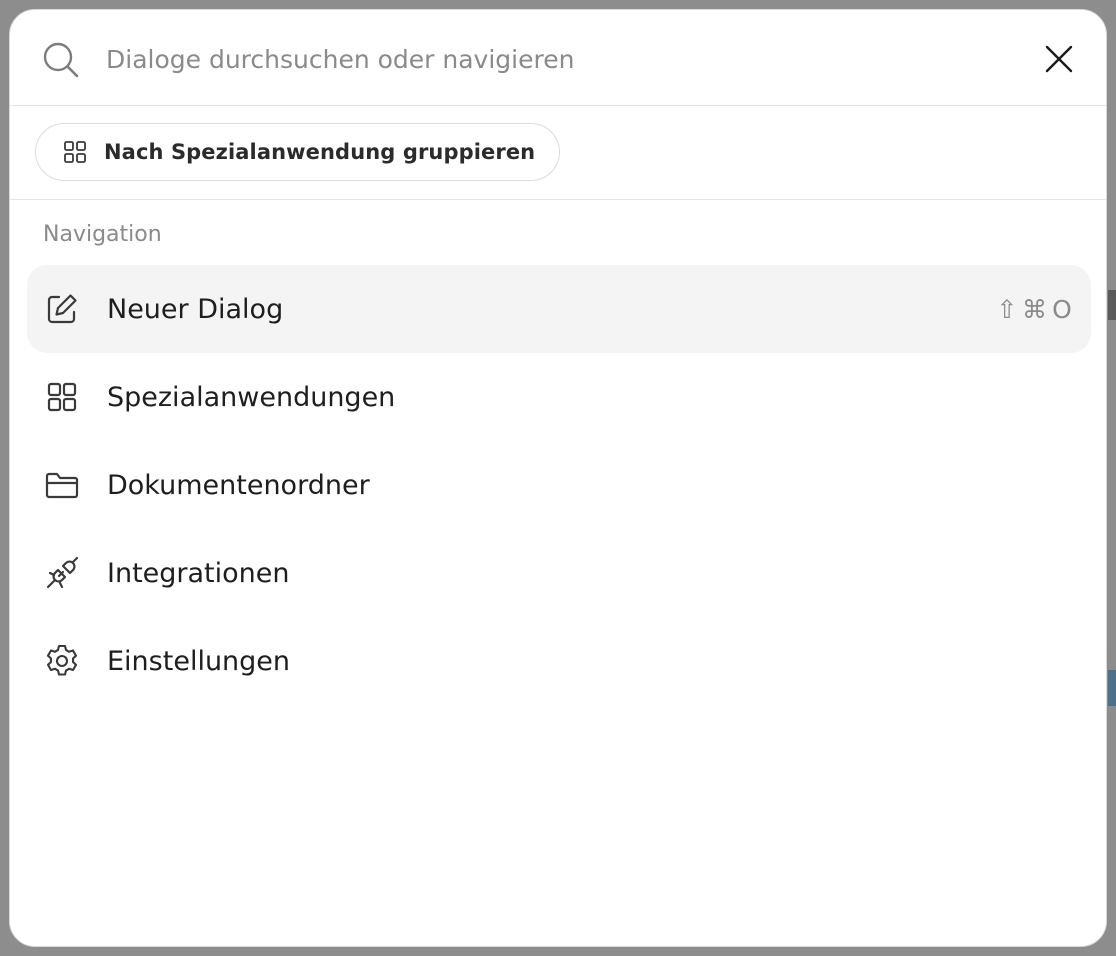 Image resolution: width=1116 pixels, height=956 pixels. Describe the element at coordinates (62, 573) in the screenshot. I see `plug-icon` at that location.